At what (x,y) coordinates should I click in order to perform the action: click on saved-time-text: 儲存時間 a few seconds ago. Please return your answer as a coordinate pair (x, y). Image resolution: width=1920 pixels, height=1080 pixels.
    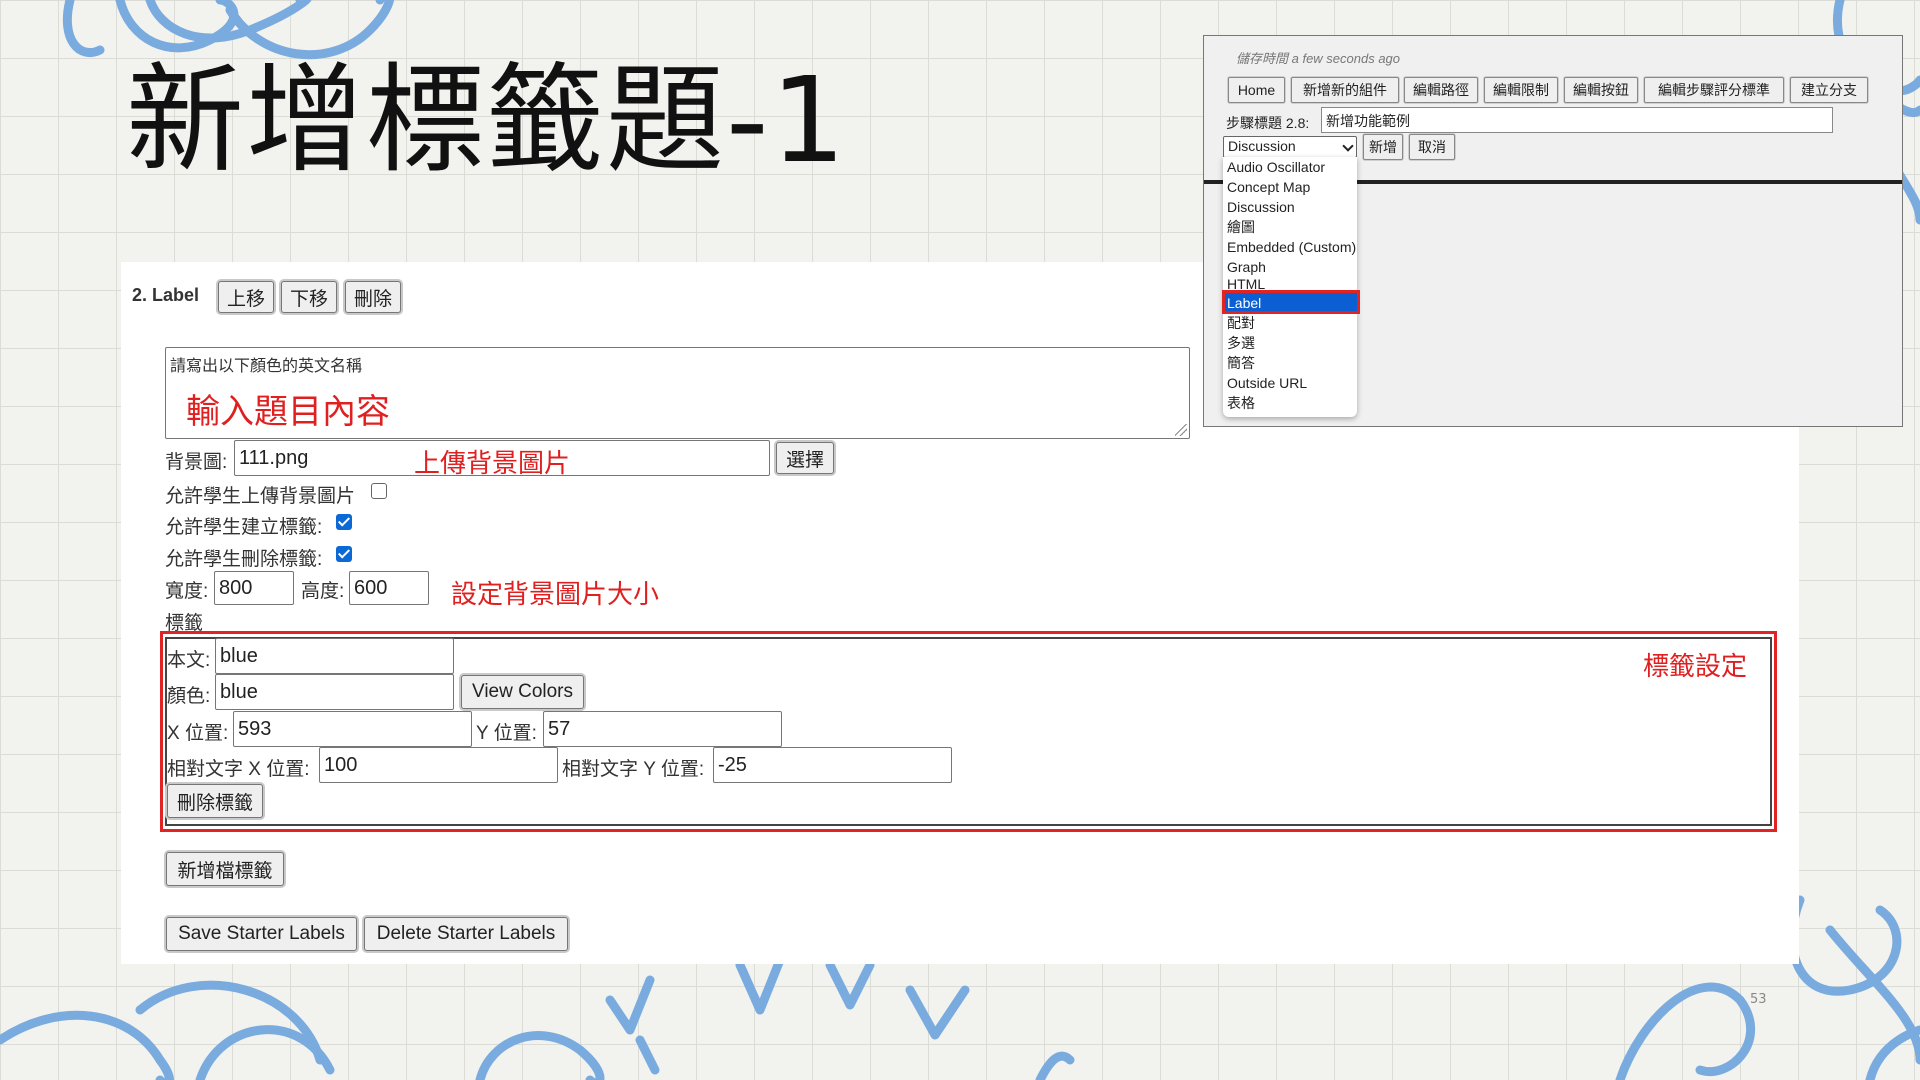
    Looking at the image, I should click on (1318, 58).